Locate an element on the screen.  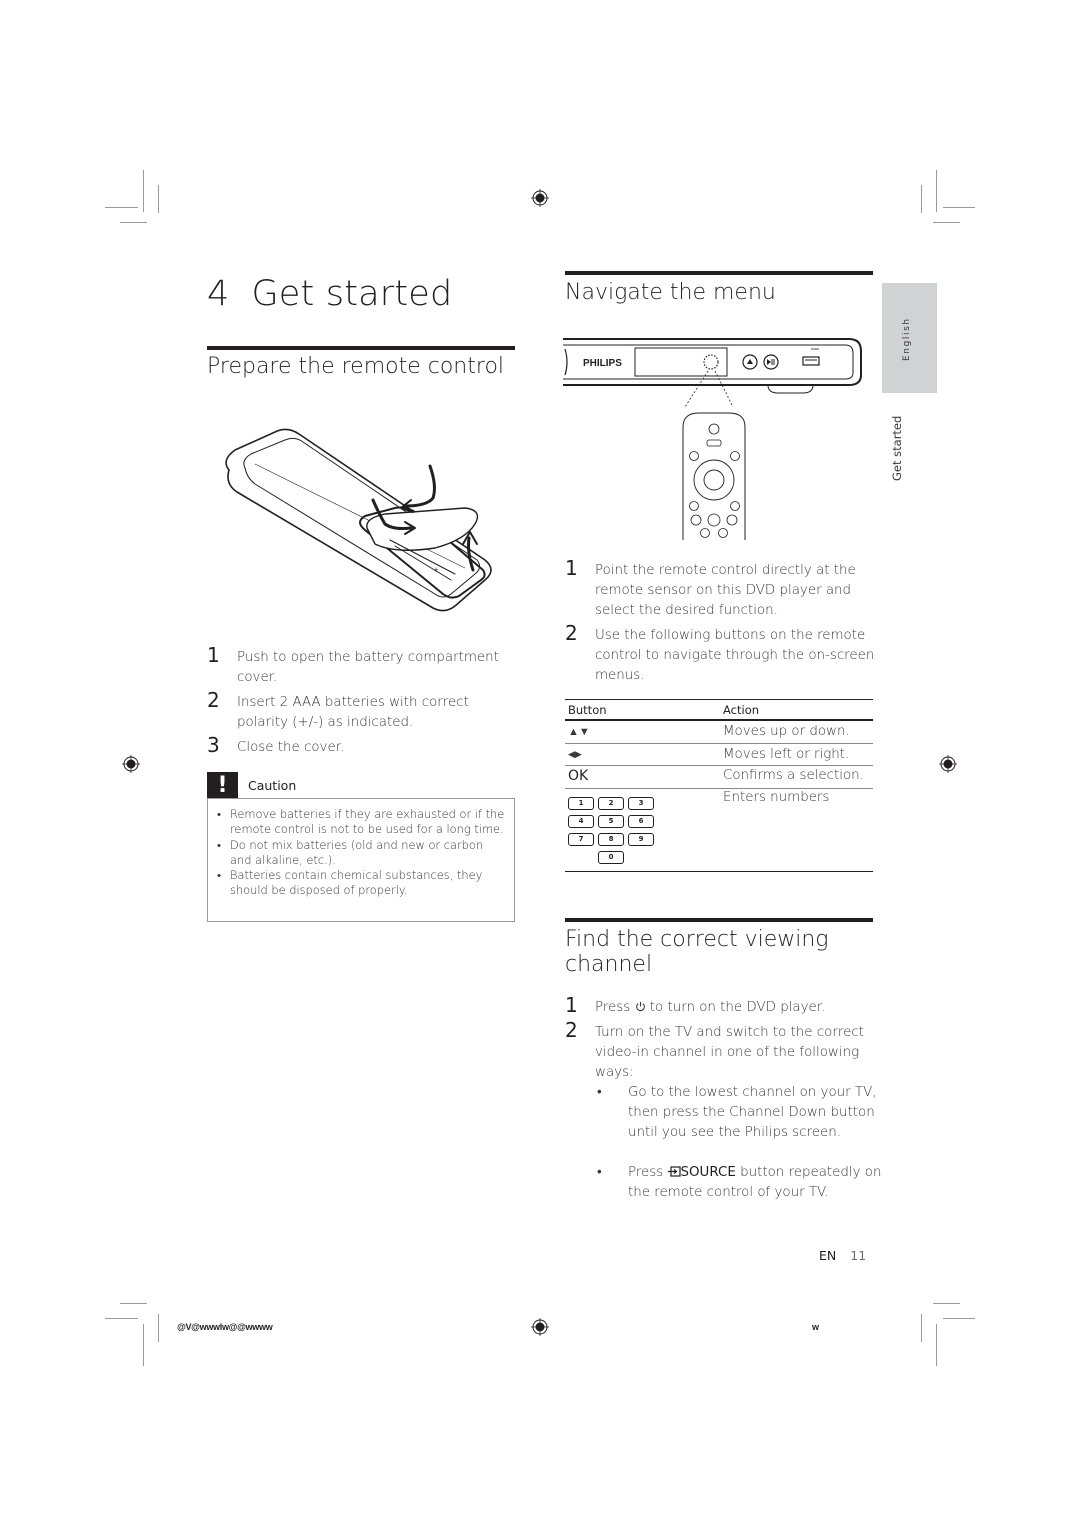
key-1: 1 is located at coordinates (581, 803).